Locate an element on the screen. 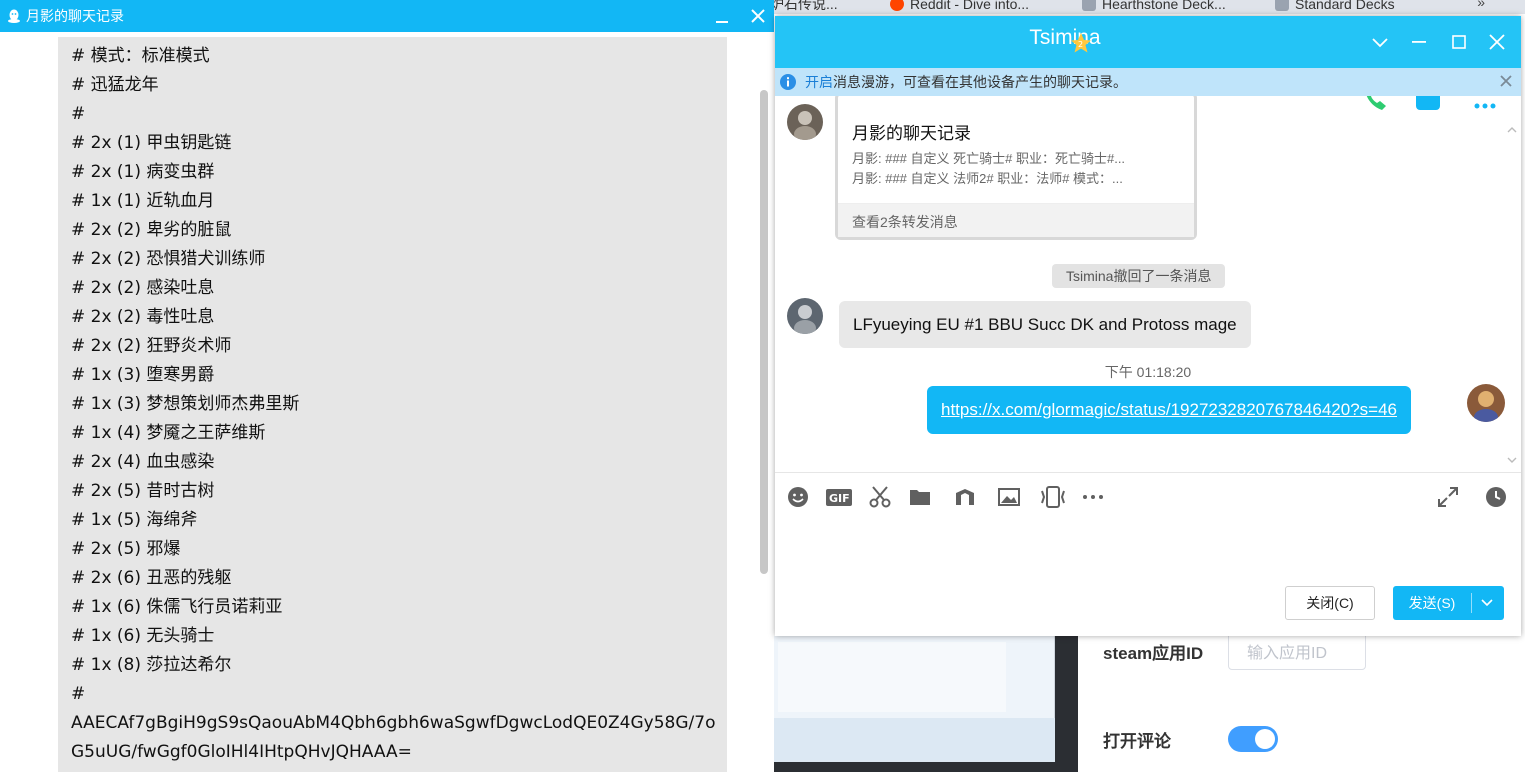 The width and height of the screenshot is (1525, 772). maximize-icon is located at coordinates (1459, 42).